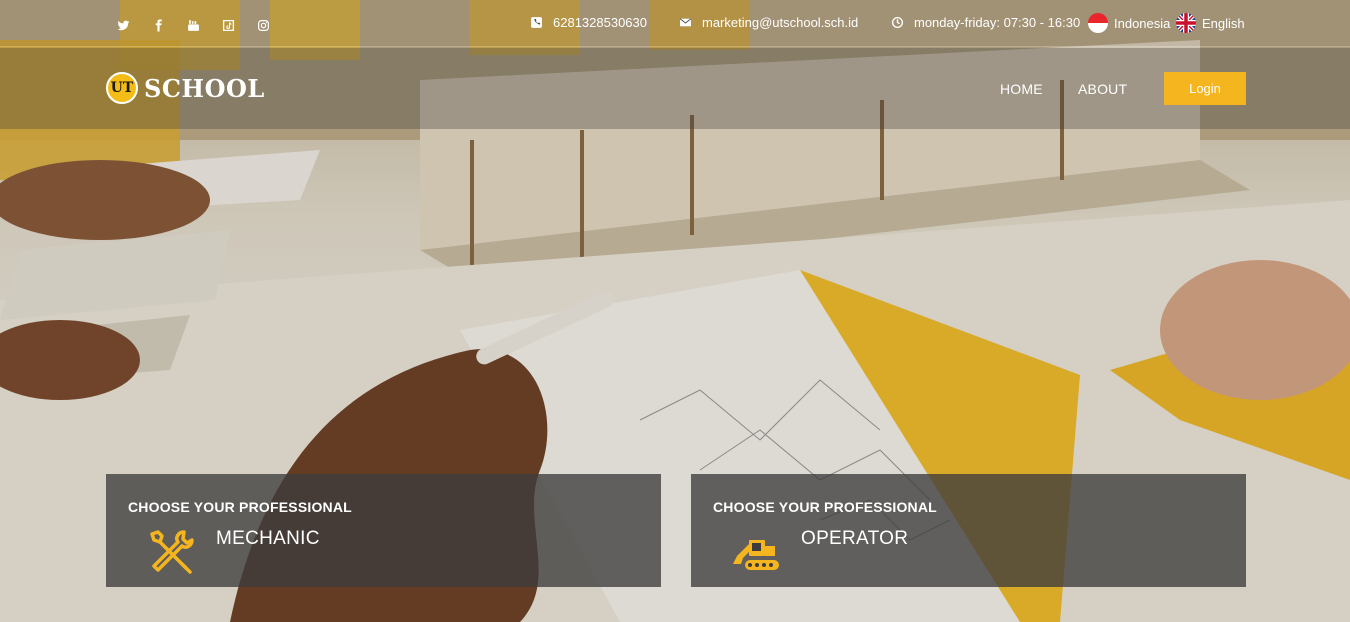  I want to click on social-links, so click(193, 25).